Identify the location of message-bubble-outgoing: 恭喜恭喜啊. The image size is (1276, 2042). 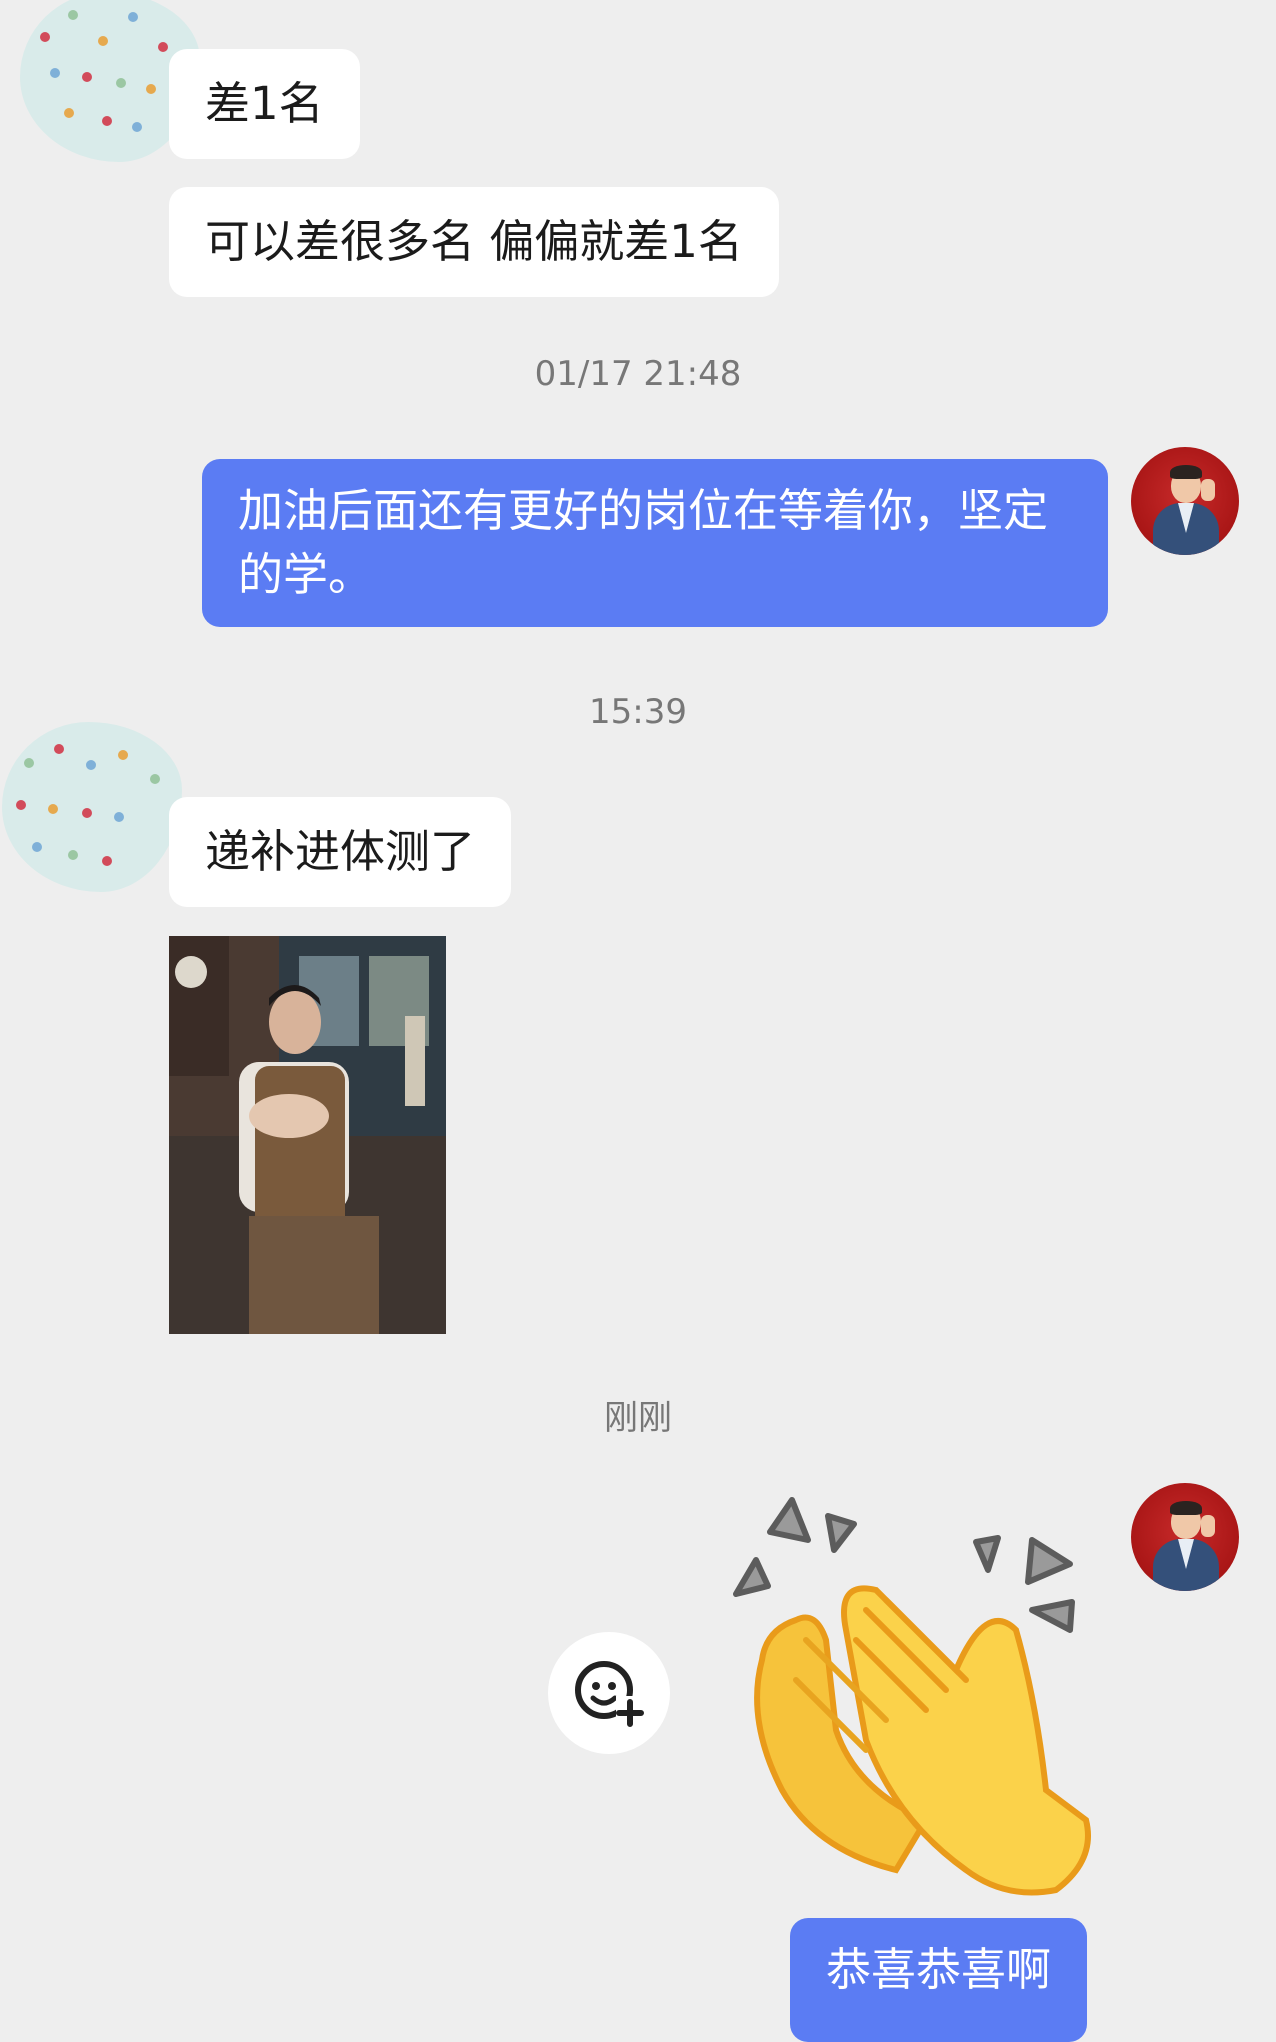
(939, 1980).